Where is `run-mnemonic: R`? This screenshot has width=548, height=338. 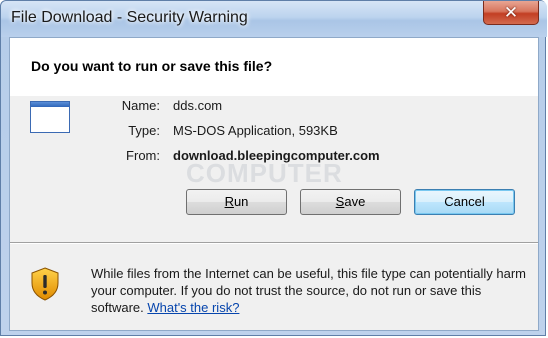 run-mnemonic: R is located at coordinates (229, 201).